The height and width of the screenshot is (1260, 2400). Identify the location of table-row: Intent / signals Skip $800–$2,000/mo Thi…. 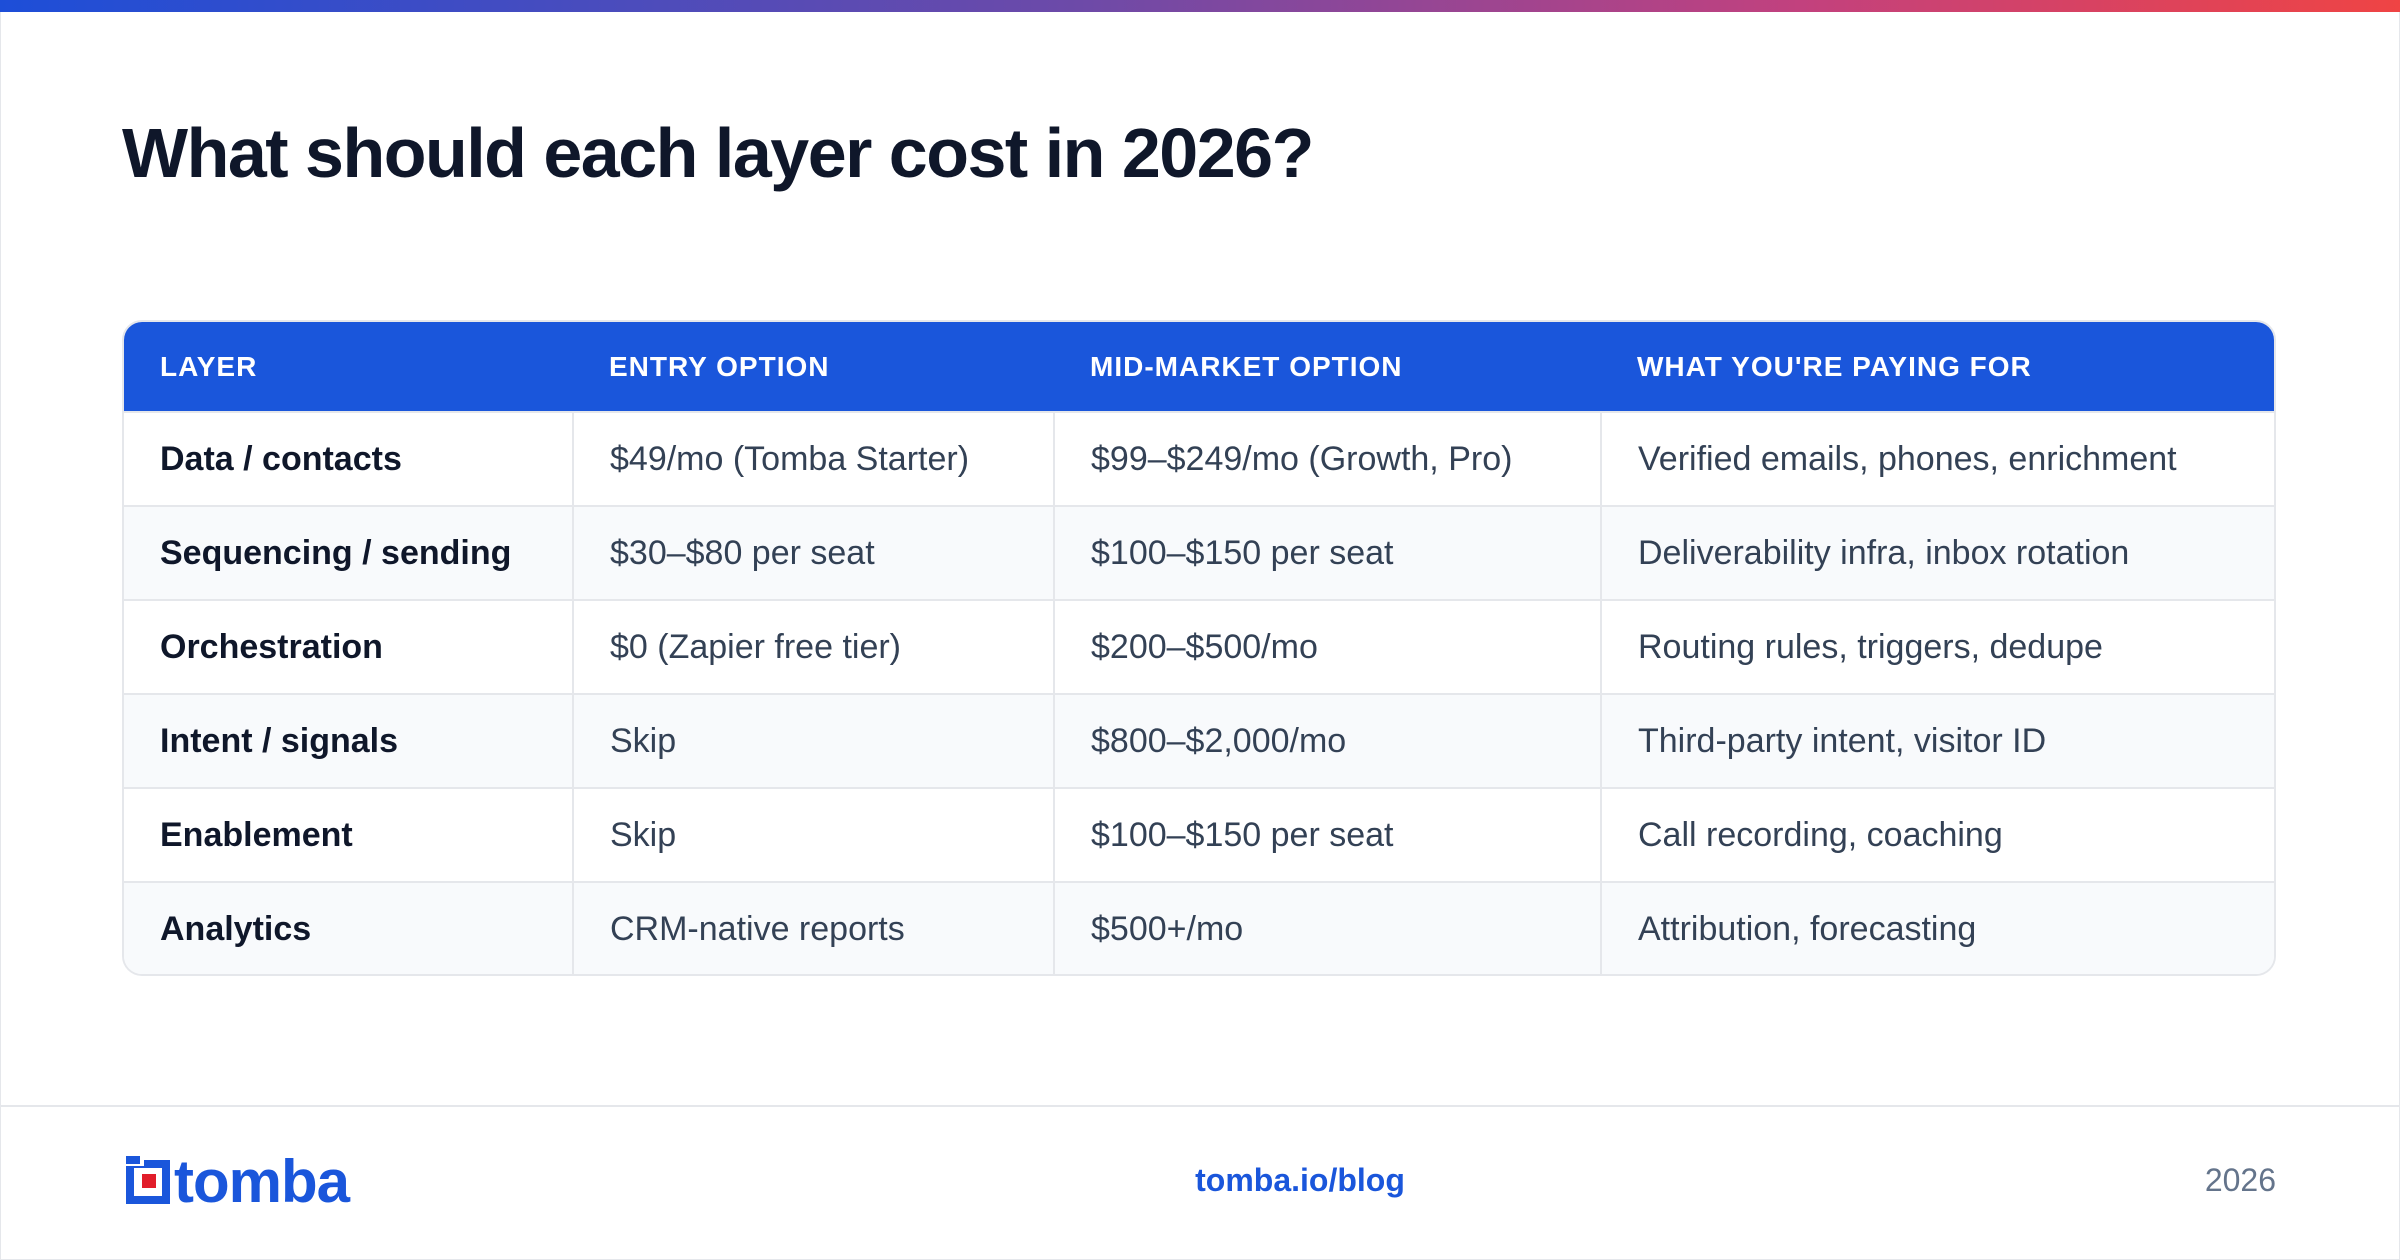
(1199, 740).